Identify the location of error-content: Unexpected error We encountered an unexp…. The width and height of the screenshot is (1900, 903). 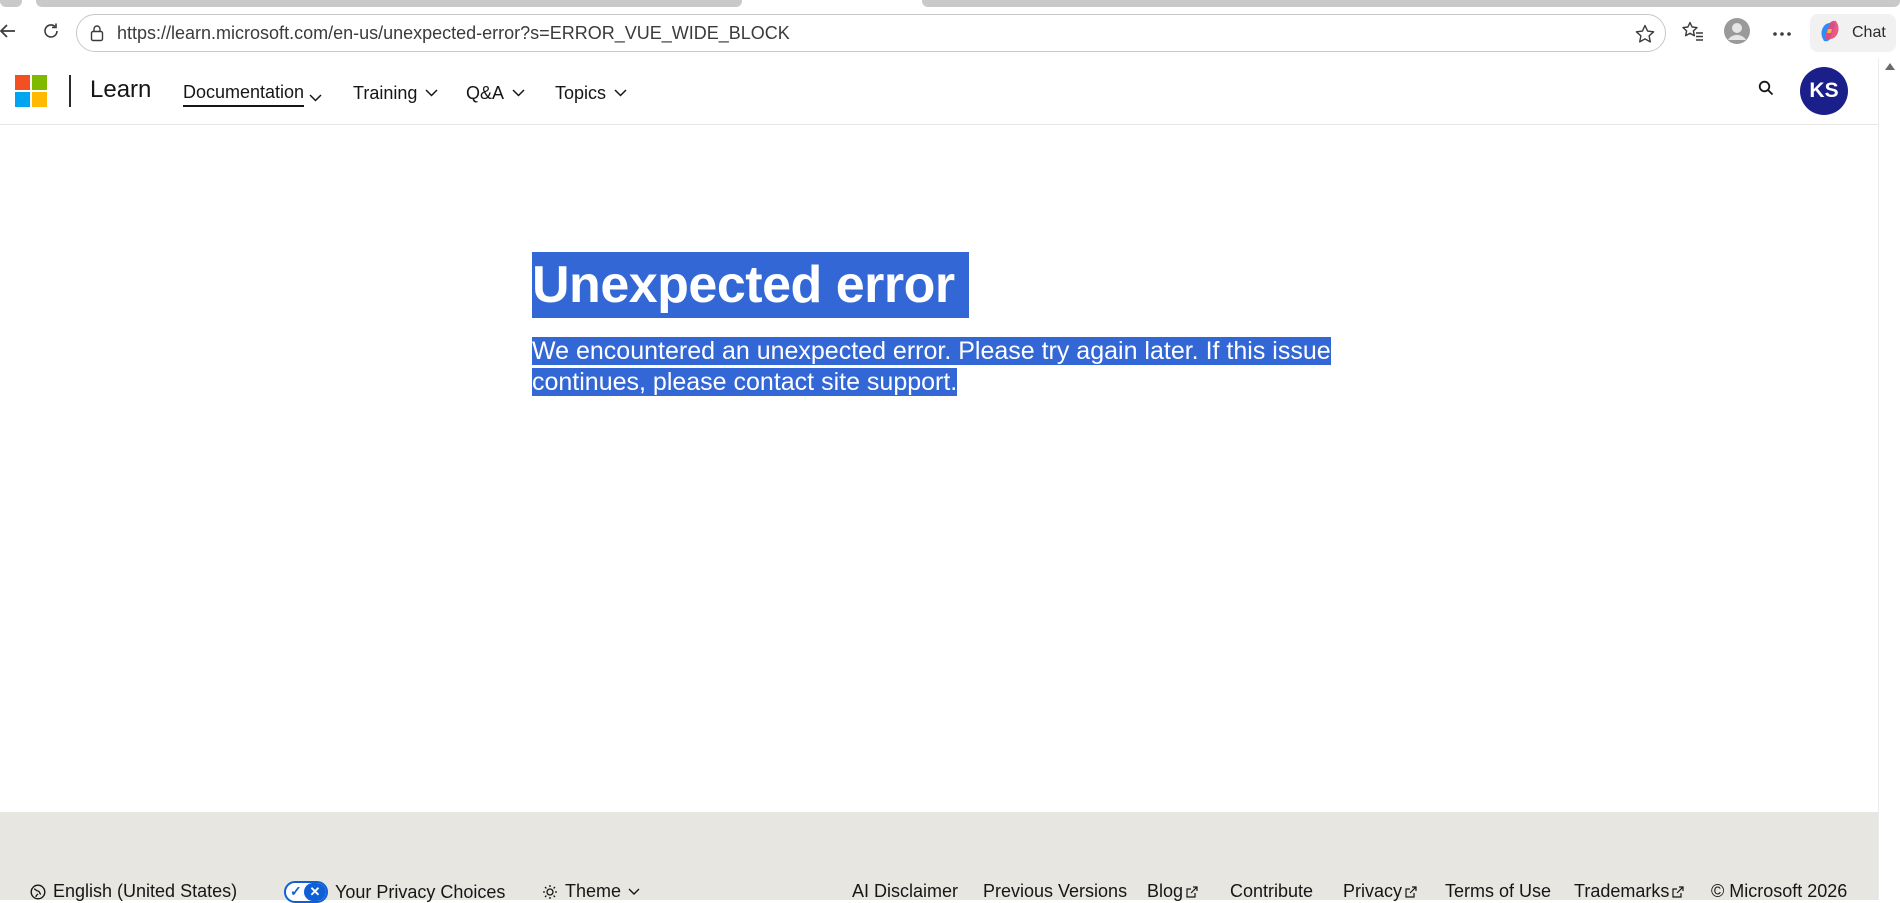
(982, 325).